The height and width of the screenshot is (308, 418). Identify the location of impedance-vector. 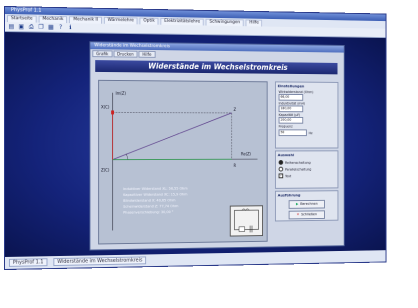
(172, 135).